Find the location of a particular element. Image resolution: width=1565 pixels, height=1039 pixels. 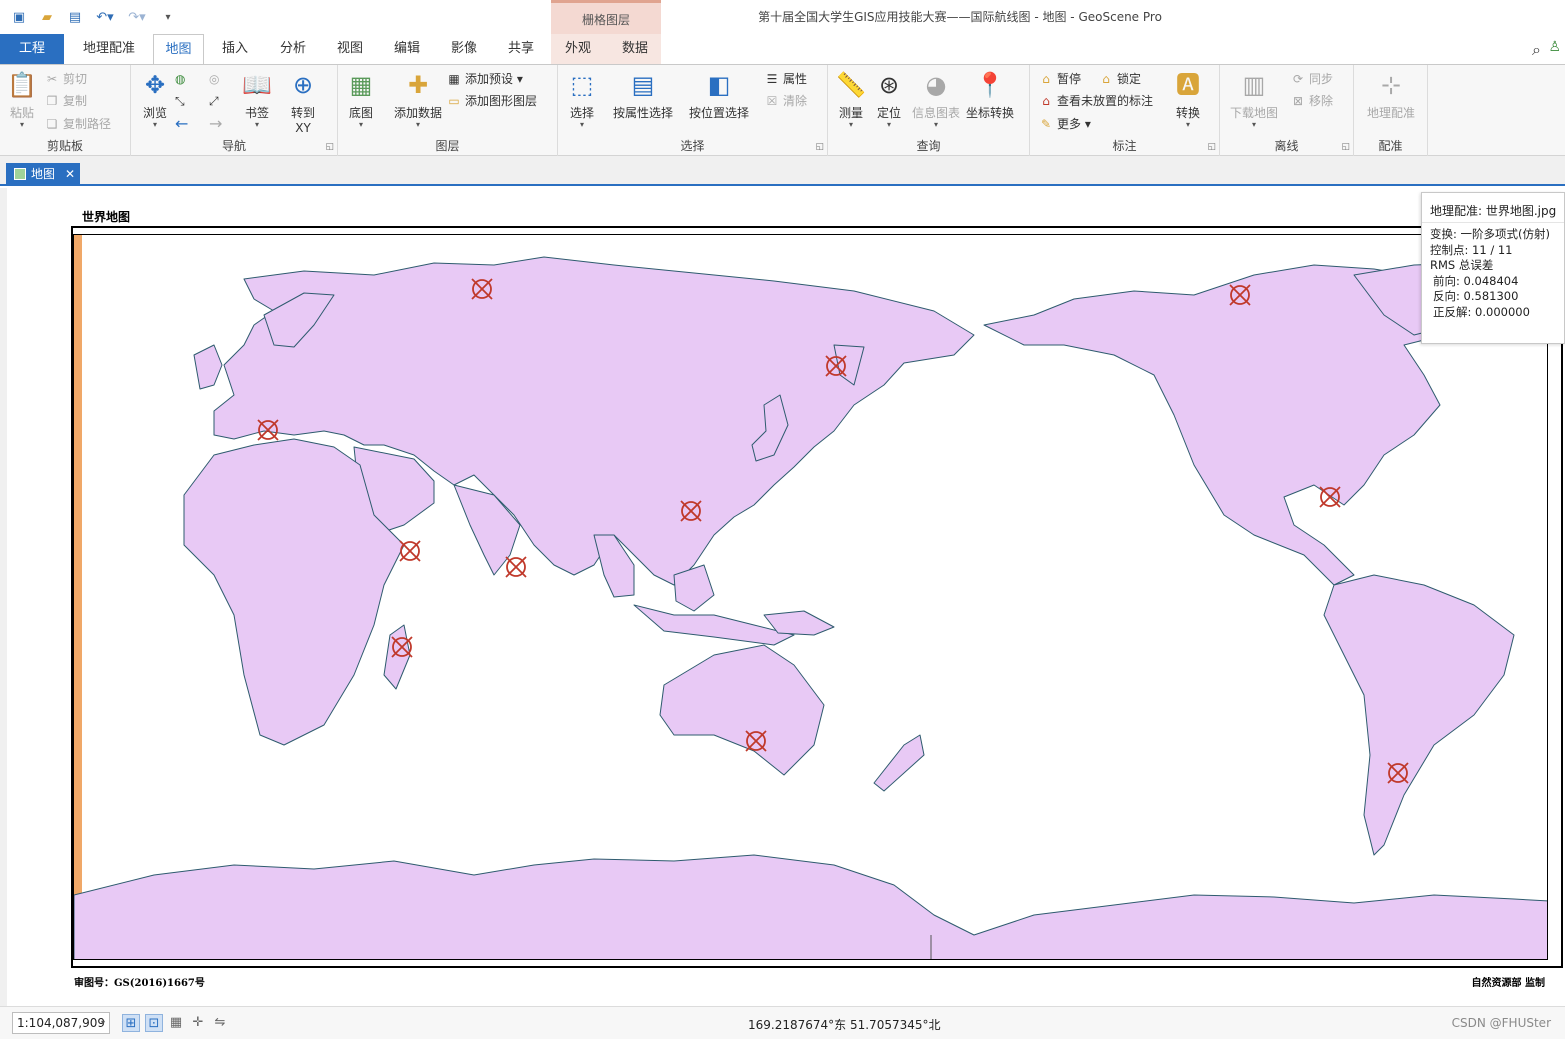

cut-button: ✂ 剪切 is located at coordinates (65, 79).